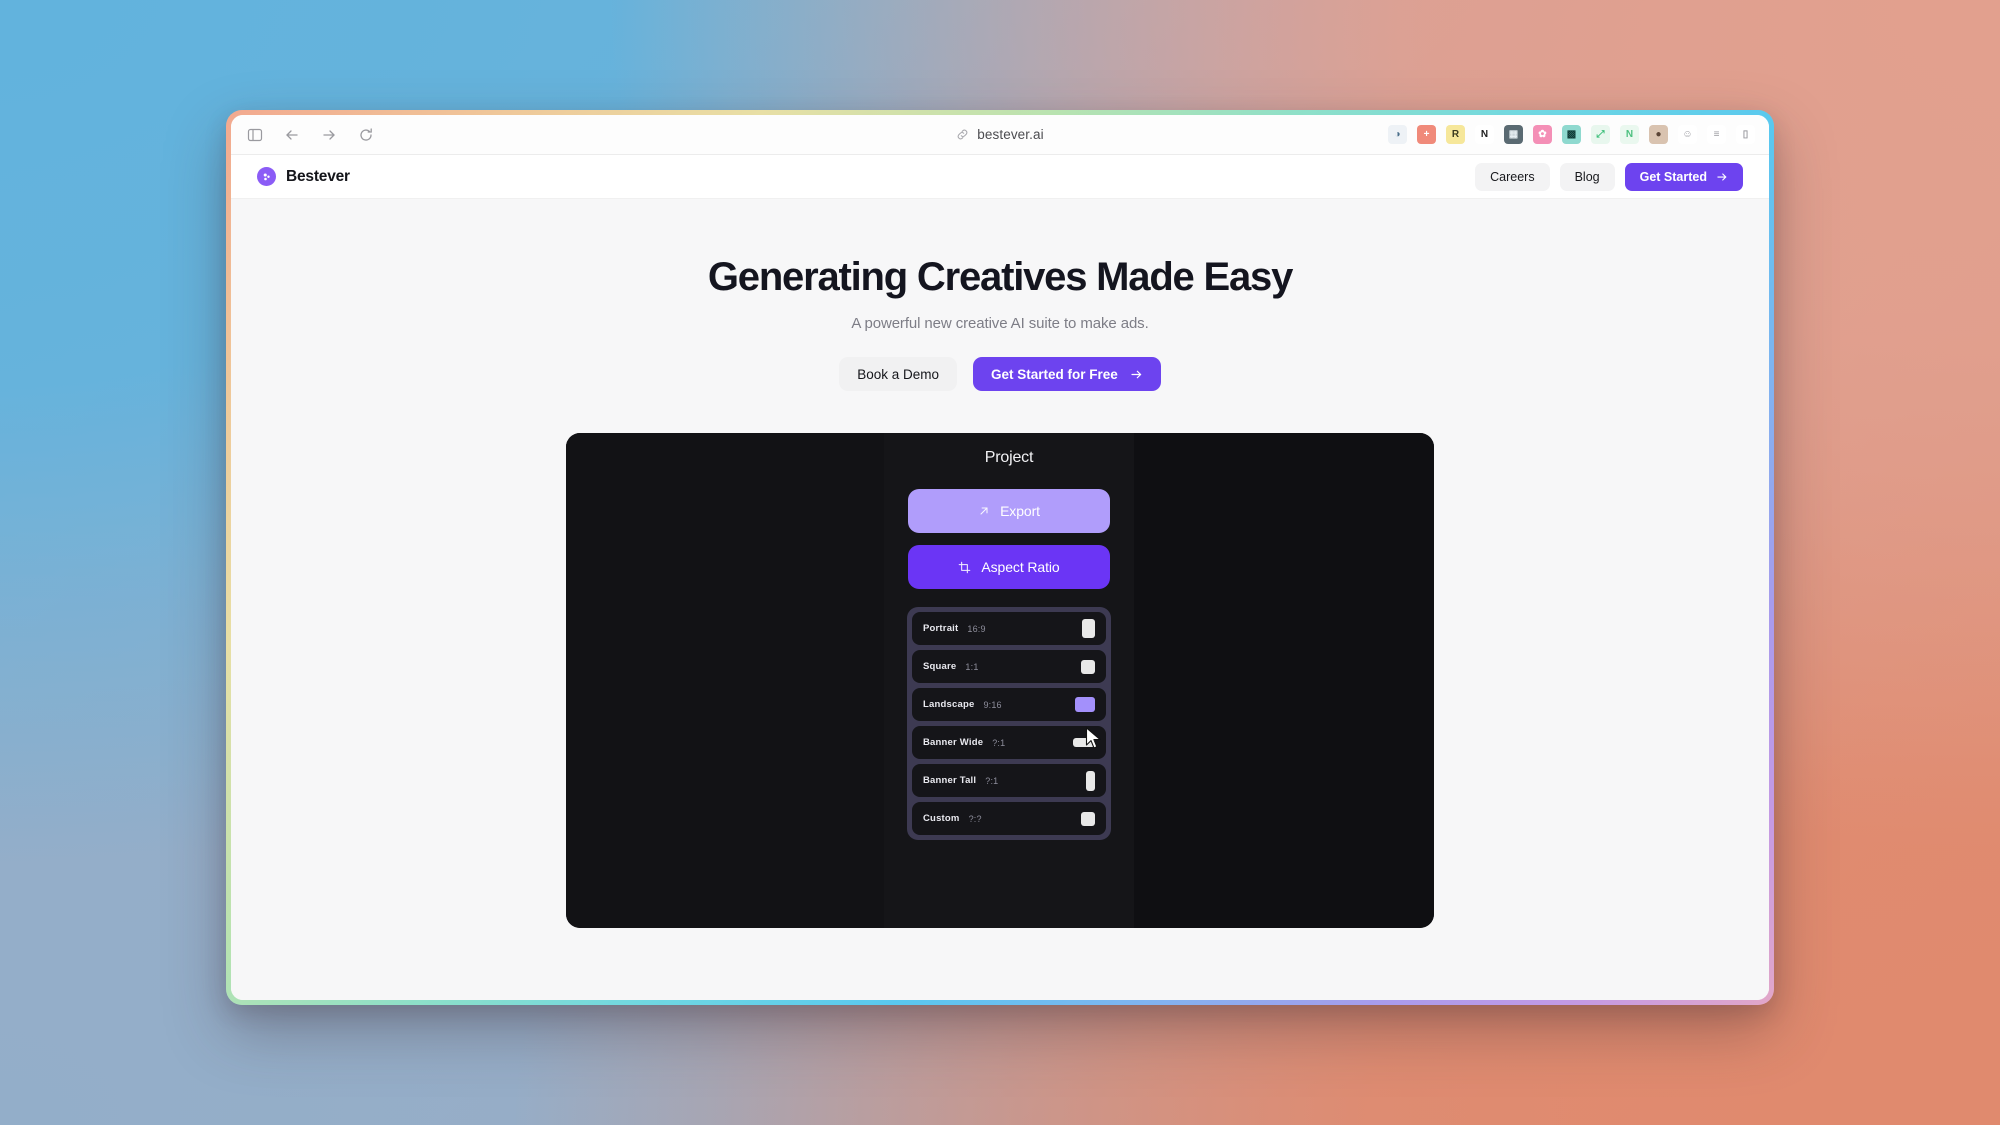  I want to click on panel-left-column, so click(725, 680).